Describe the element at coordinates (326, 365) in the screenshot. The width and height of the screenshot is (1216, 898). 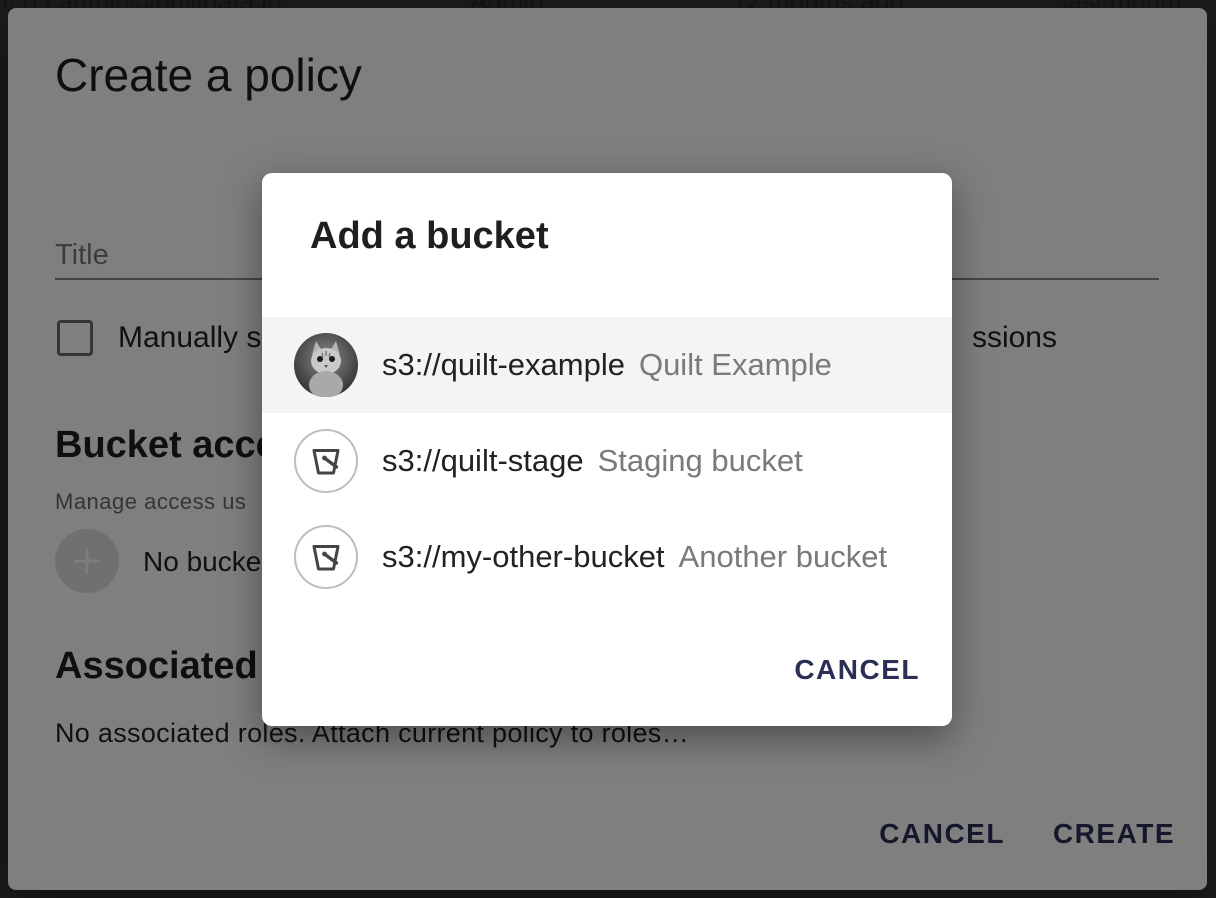
I see `cat-avatar-icon` at that location.